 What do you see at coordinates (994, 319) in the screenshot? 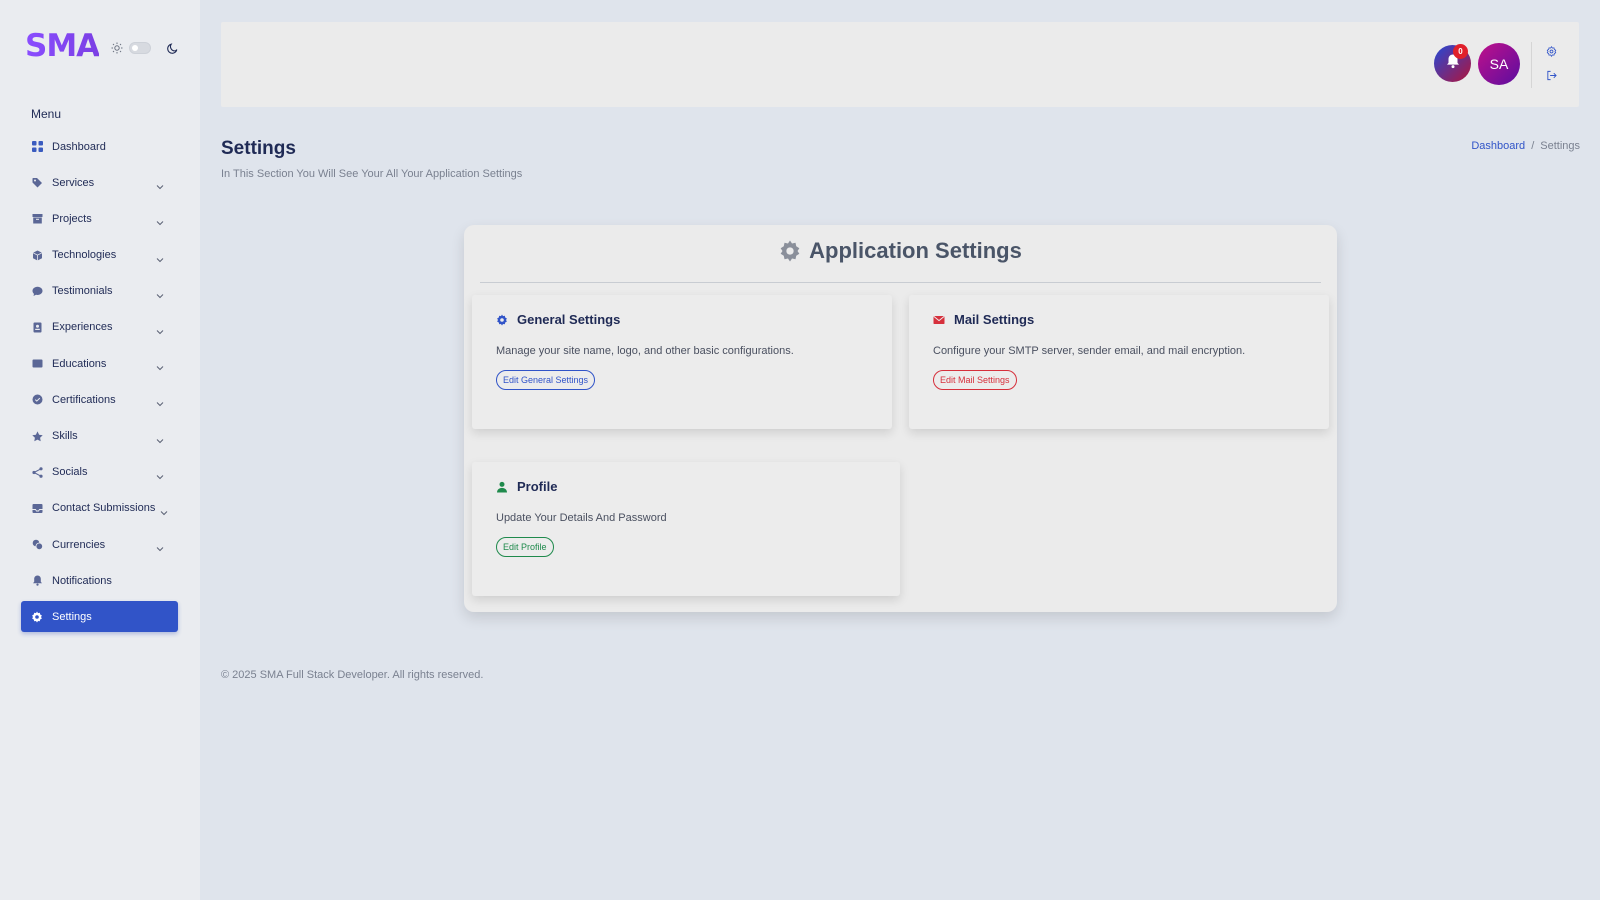
I see `card-title: Mail Settings` at bounding box center [994, 319].